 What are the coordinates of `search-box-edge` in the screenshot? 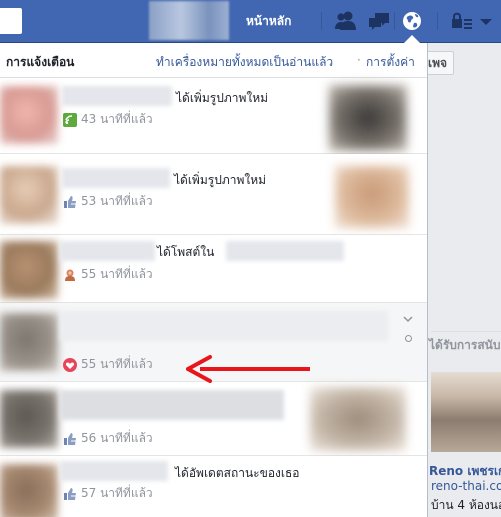 It's located at (11, 21).